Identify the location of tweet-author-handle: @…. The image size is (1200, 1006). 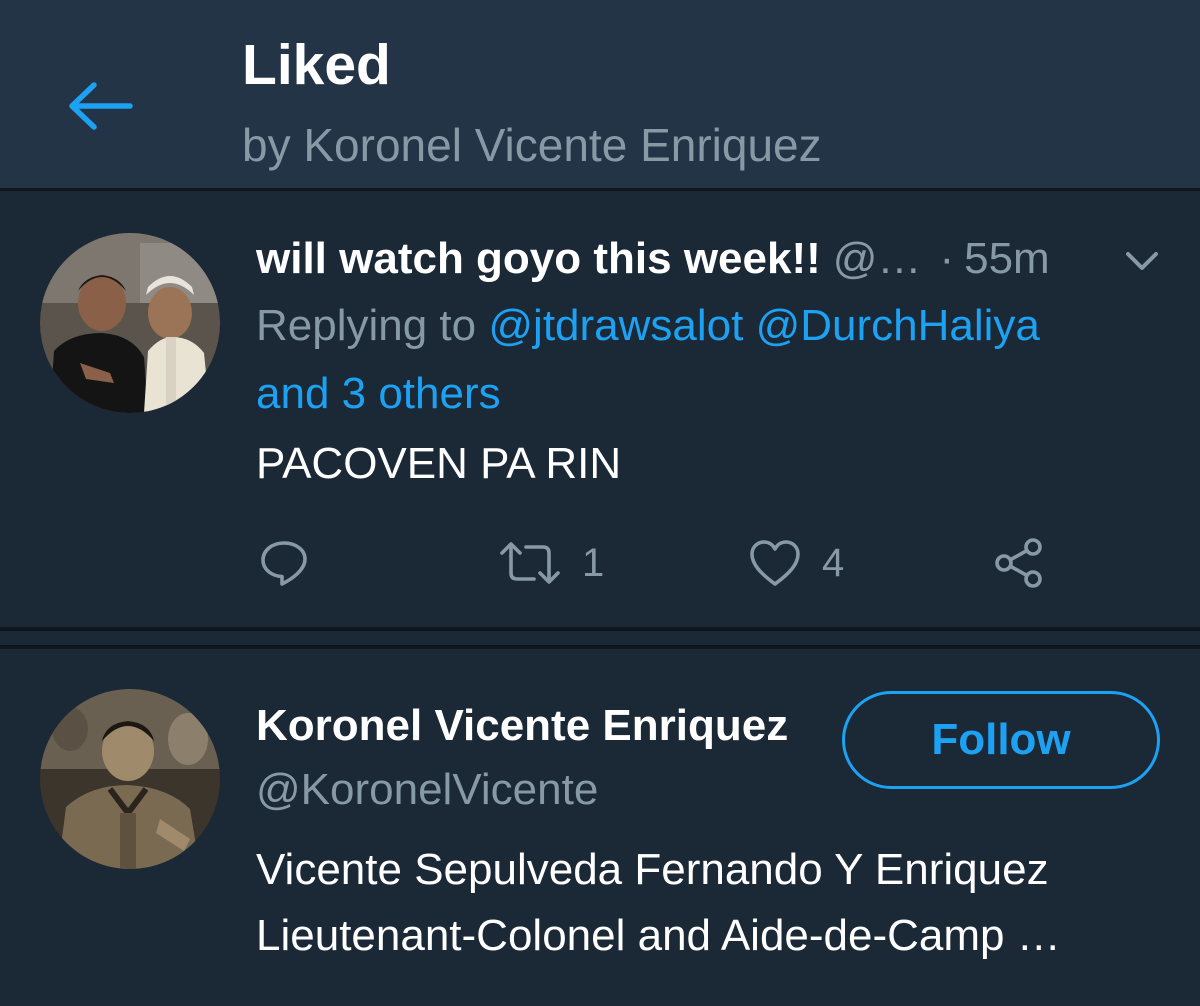
(877, 259).